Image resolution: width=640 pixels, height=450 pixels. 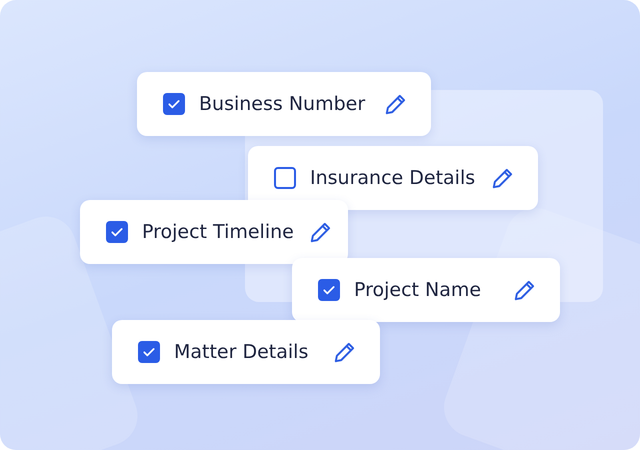 I want to click on field-label: Project Name, so click(x=418, y=290).